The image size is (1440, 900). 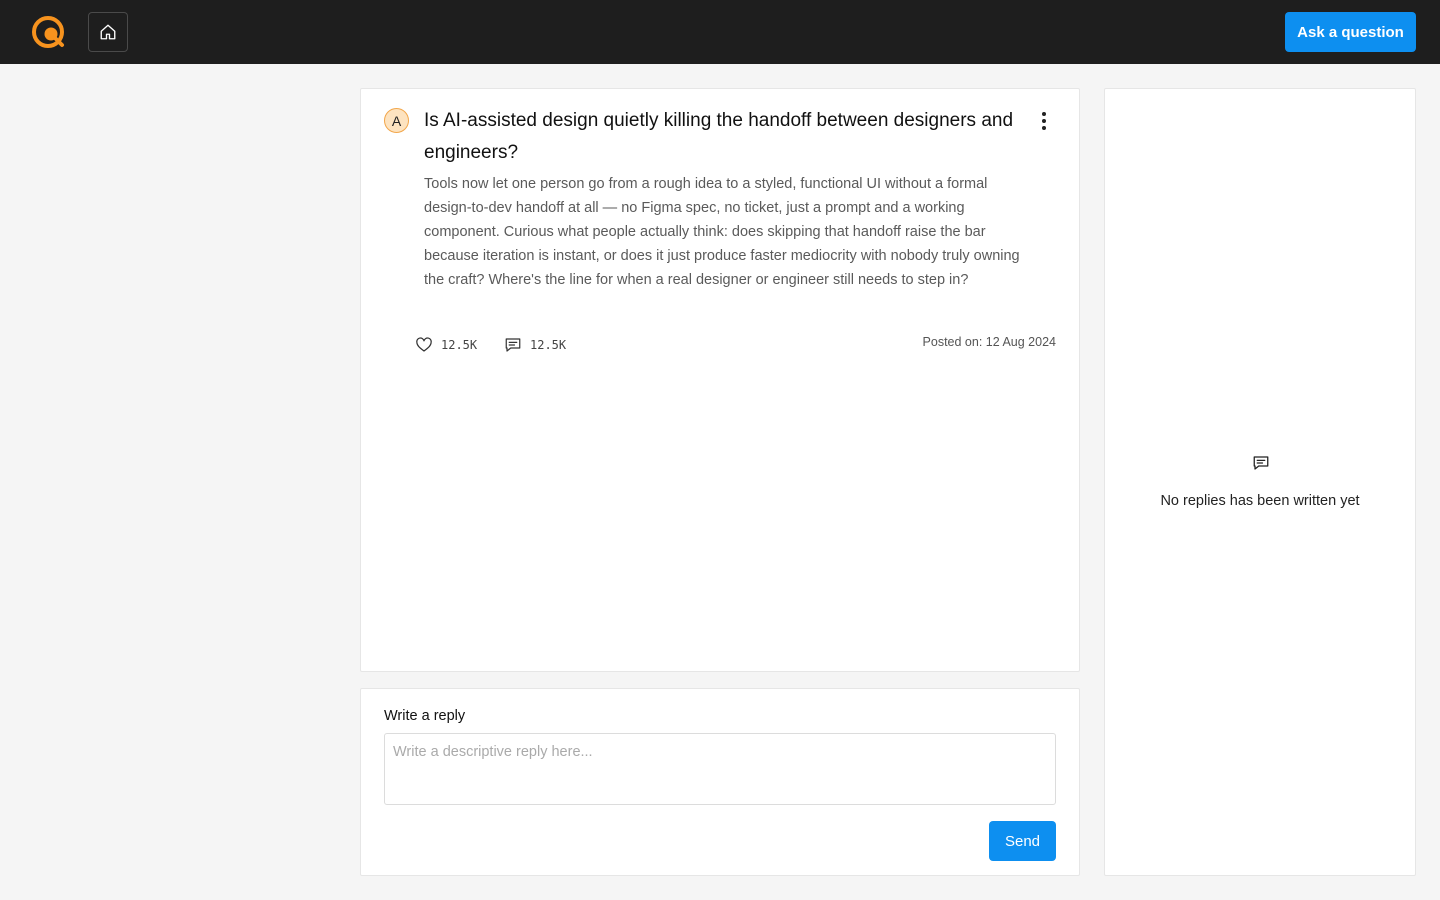 I want to click on reply-input, so click(x=720, y=769).